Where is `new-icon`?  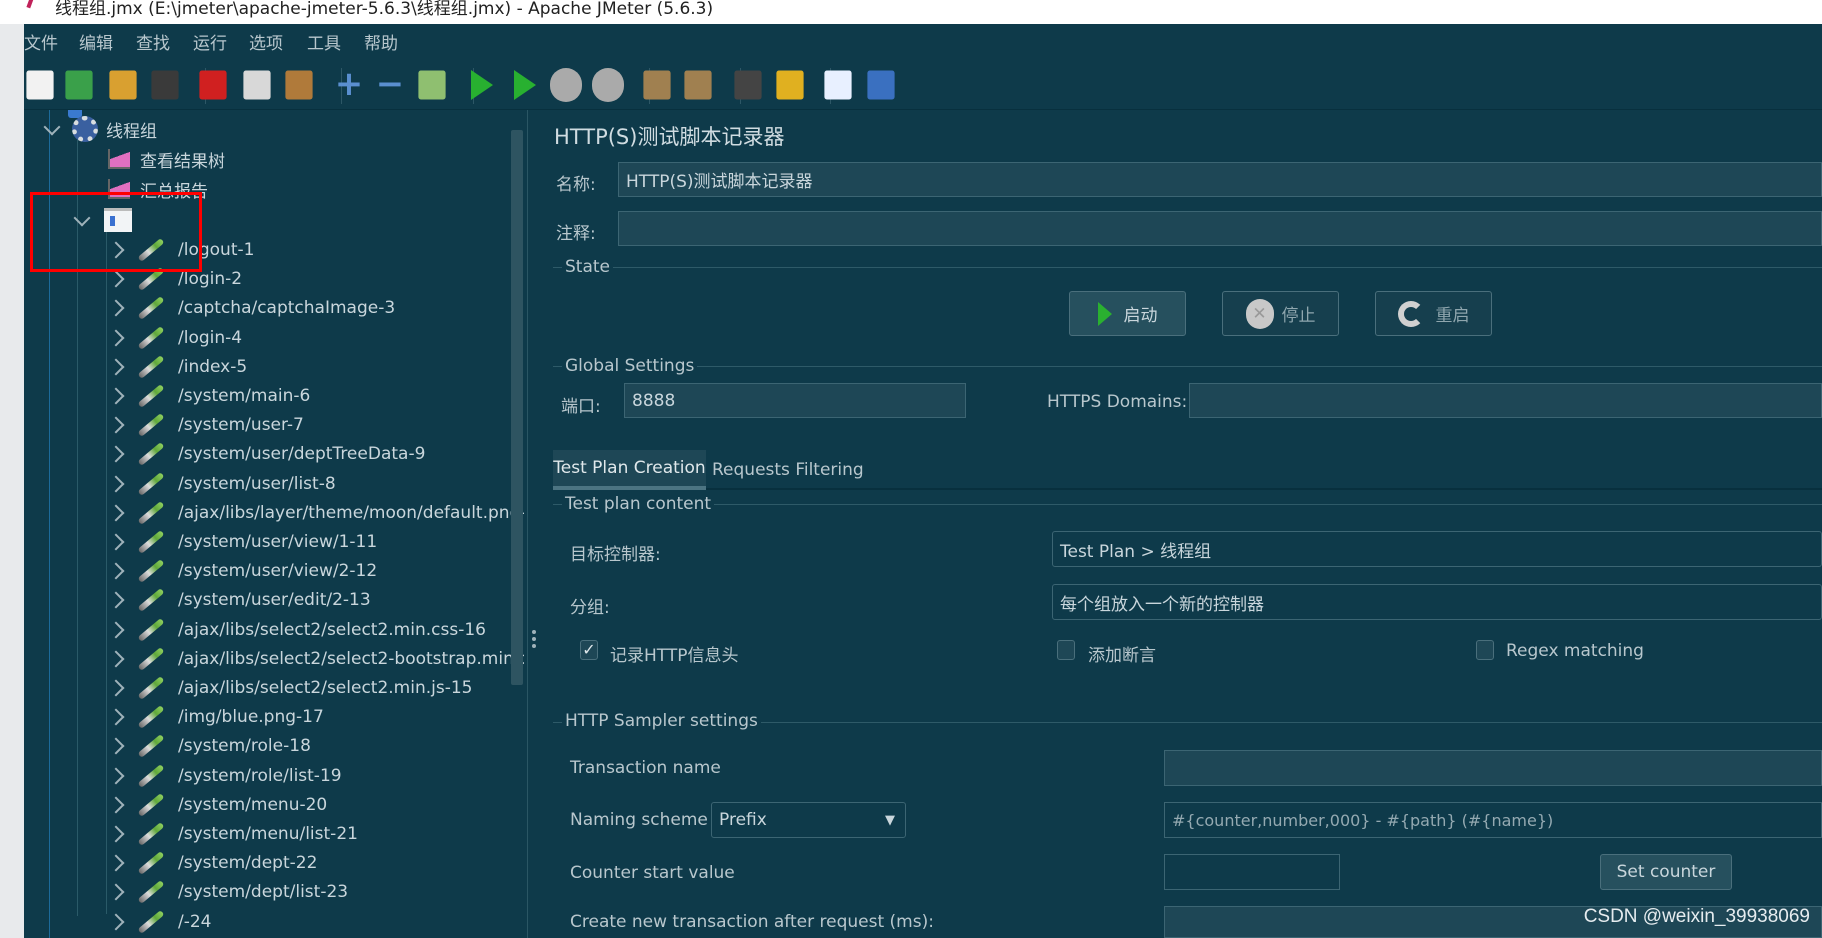 new-icon is located at coordinates (40, 85).